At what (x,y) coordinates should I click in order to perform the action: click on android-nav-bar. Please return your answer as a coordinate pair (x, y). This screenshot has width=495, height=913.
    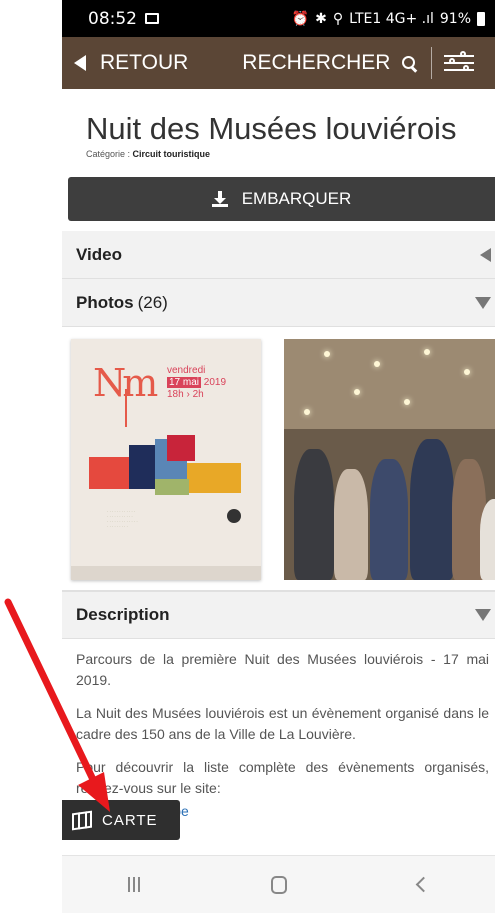
    Looking at the image, I should click on (278, 884).